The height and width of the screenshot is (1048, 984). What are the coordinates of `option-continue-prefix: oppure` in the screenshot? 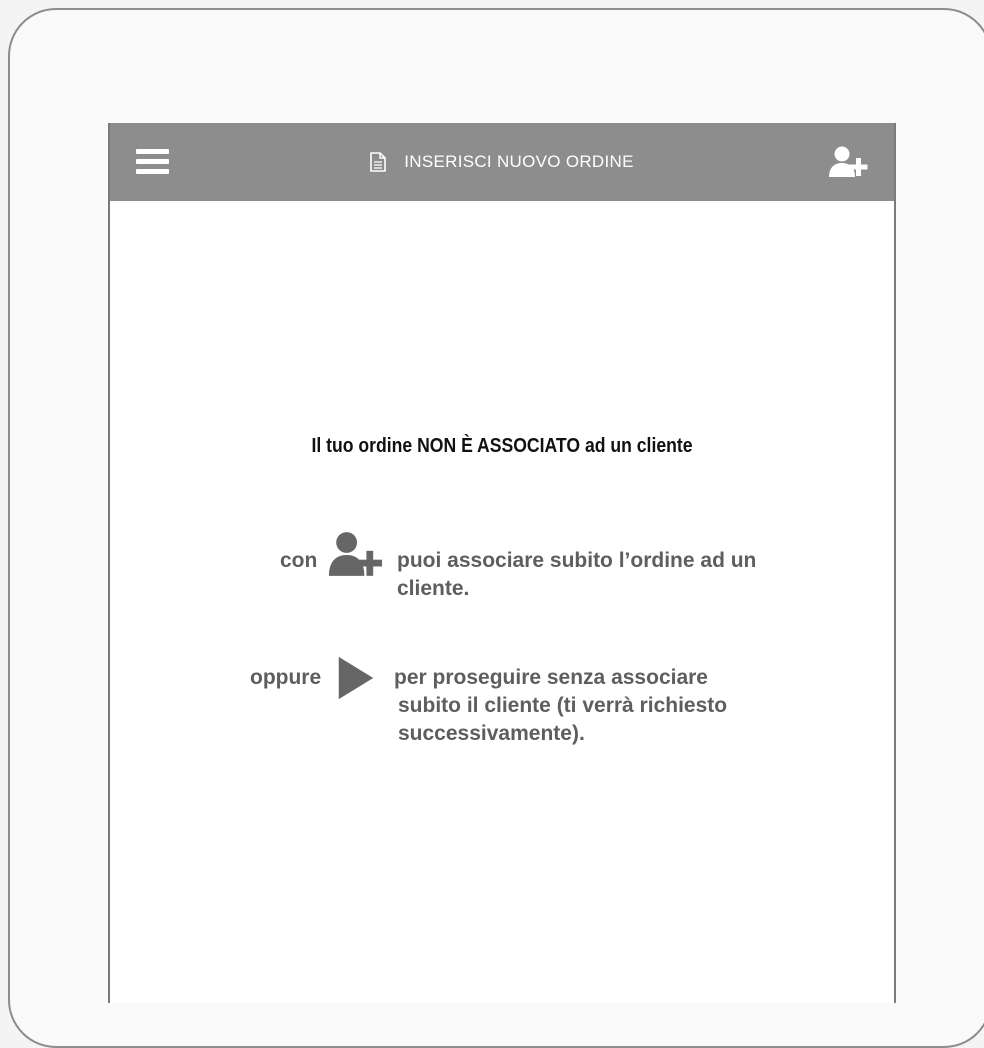 It's located at (286, 677).